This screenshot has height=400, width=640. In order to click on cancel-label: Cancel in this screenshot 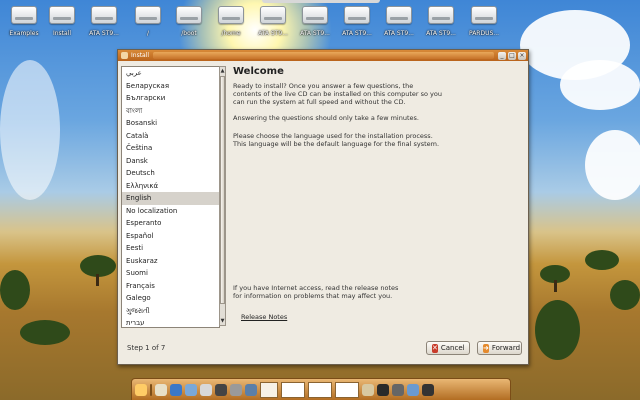, I will do `click(452, 348)`.